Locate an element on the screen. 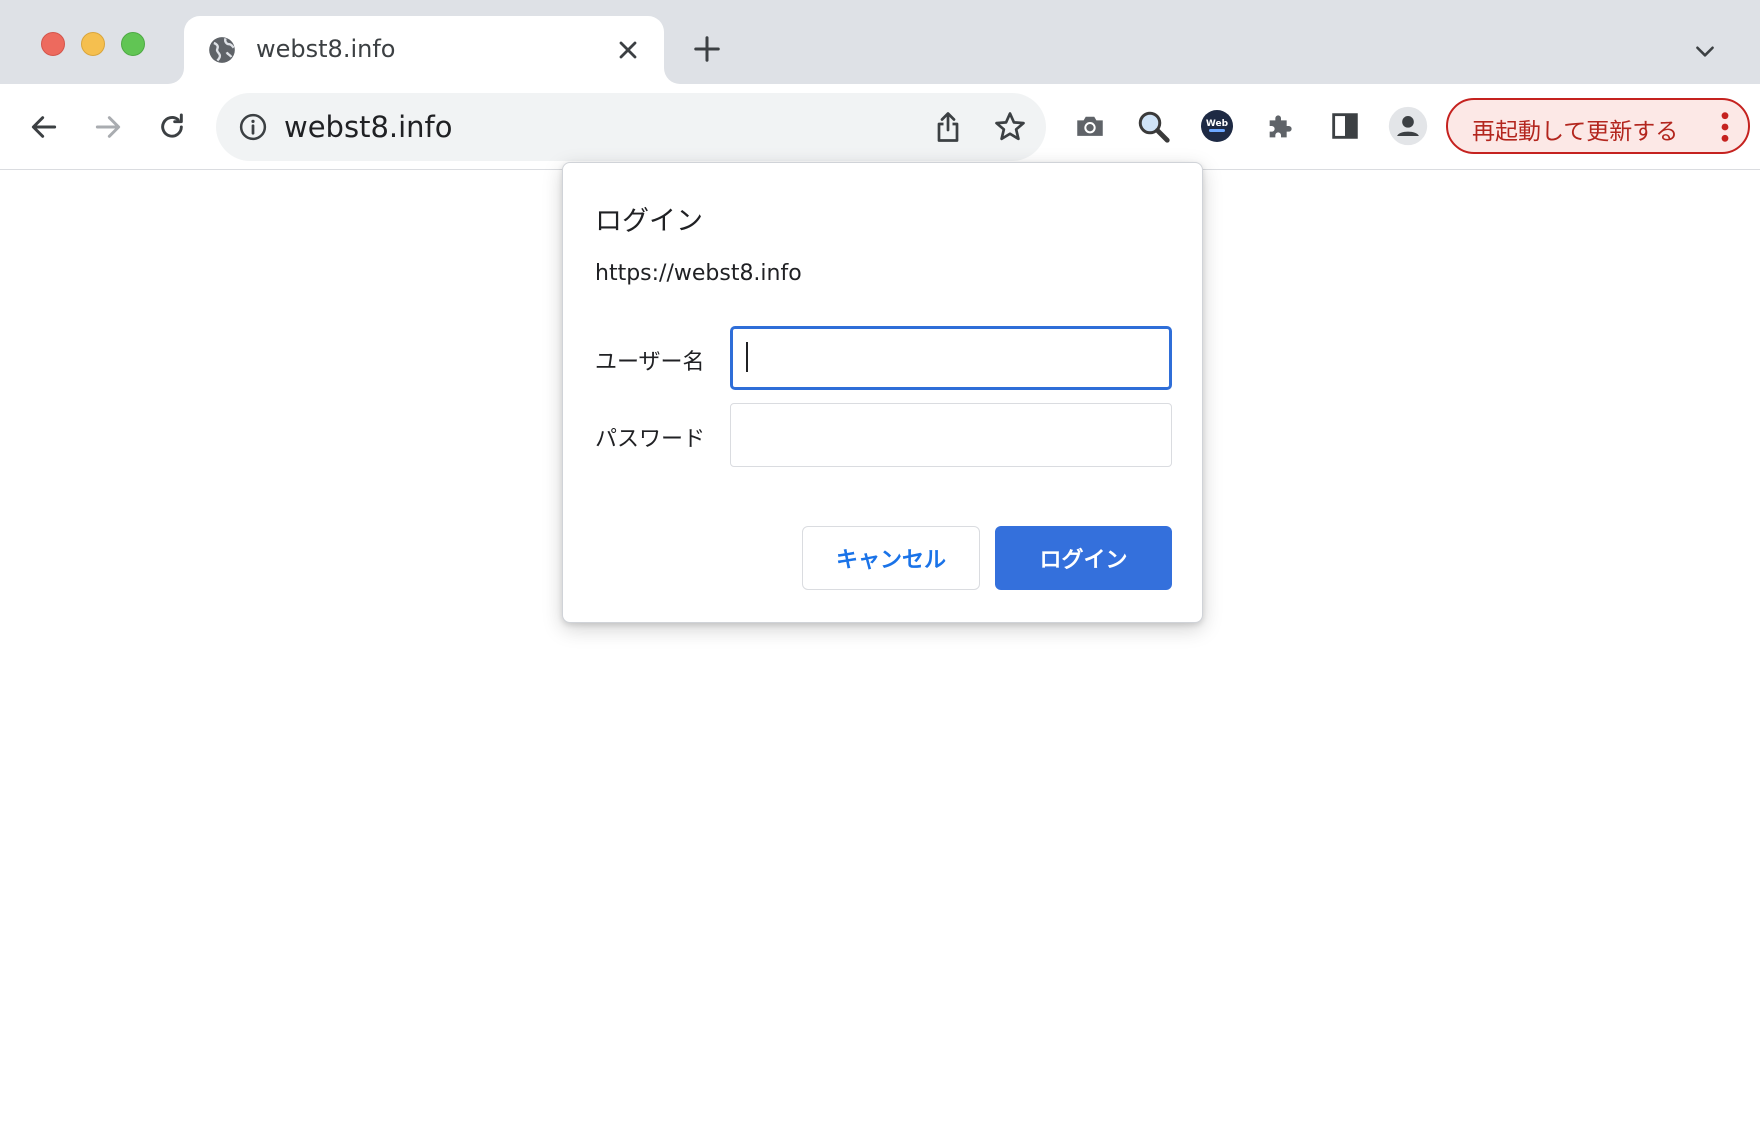 The image size is (1760, 1126). extensions-button is located at coordinates (1281, 126).